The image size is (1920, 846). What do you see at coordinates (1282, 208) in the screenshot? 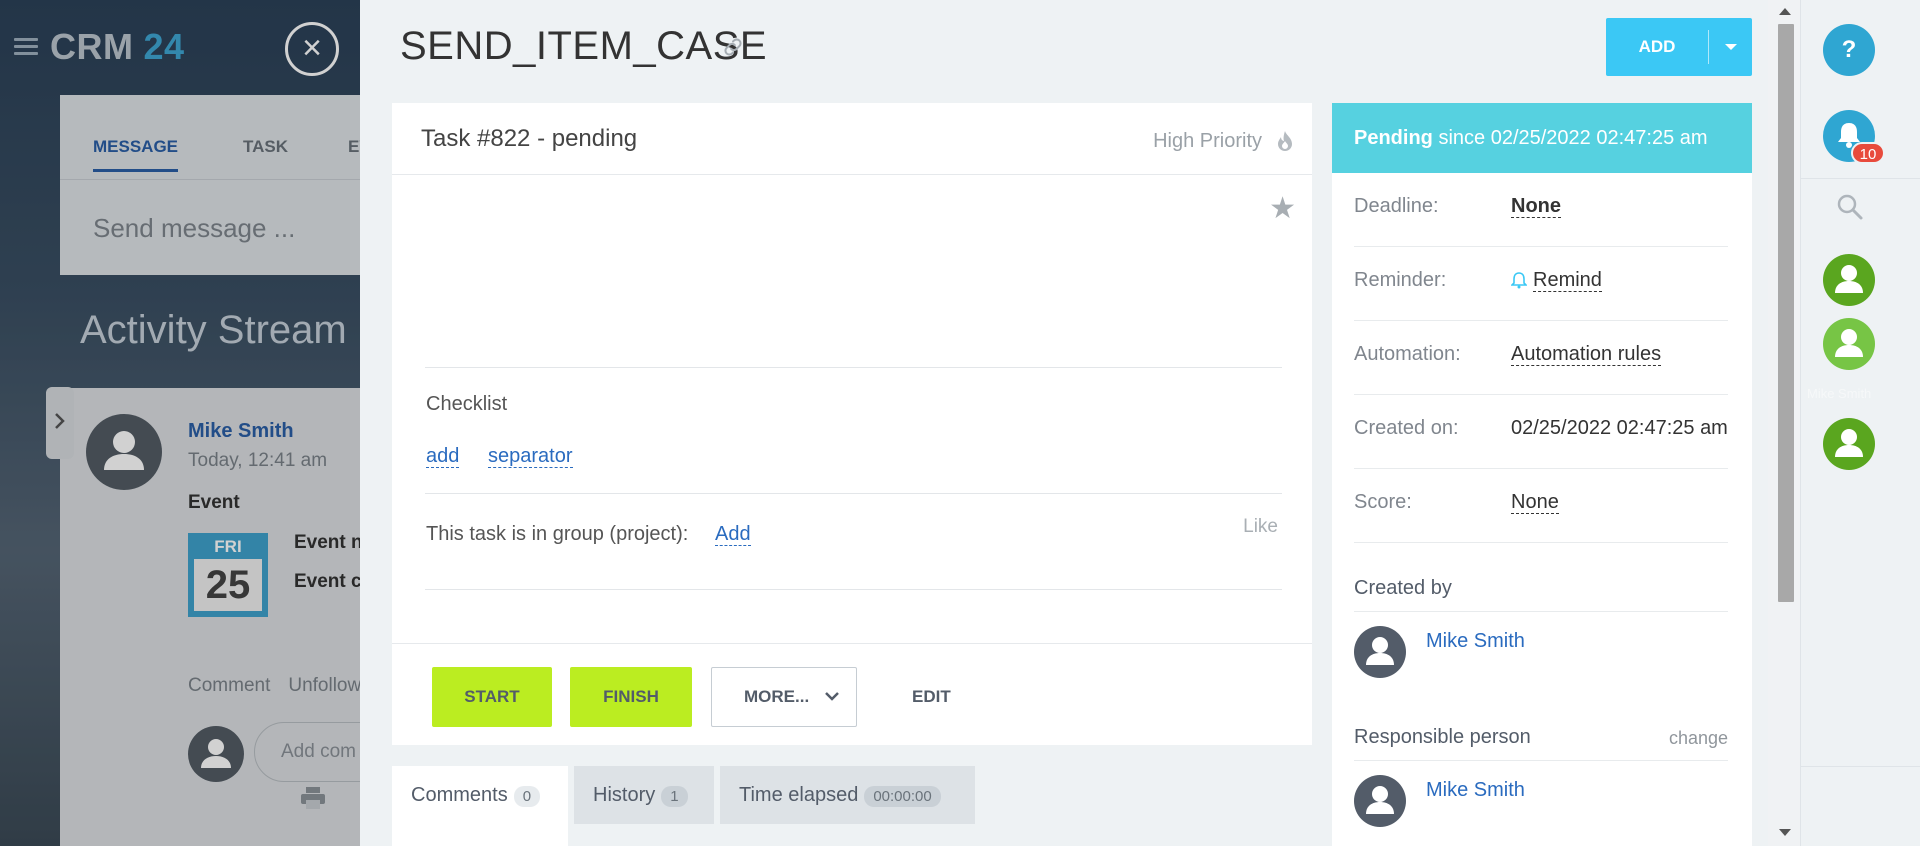
I see `star-icon: ★` at bounding box center [1282, 208].